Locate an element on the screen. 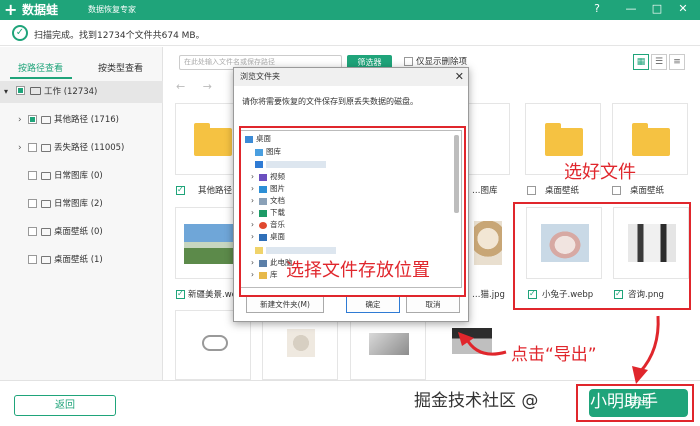 This screenshot has width=700, height=426. arrow-head-down is located at coordinates (640, 375).